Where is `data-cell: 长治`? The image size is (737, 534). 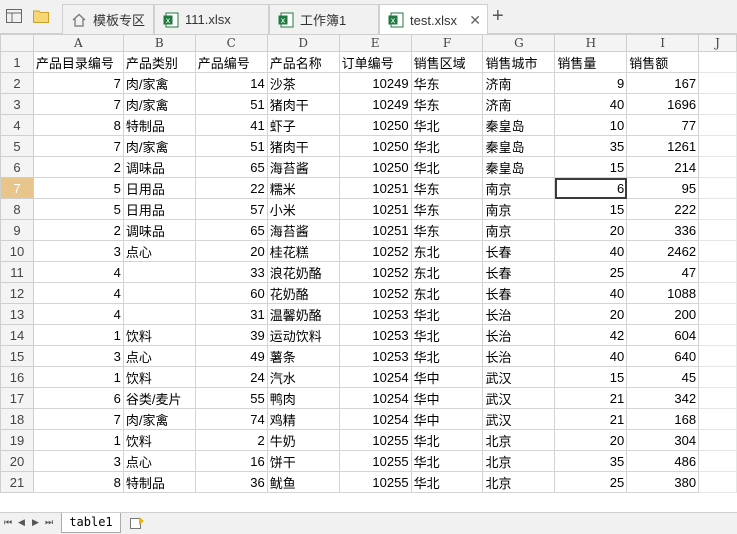
data-cell: 长治 is located at coordinates (519, 314).